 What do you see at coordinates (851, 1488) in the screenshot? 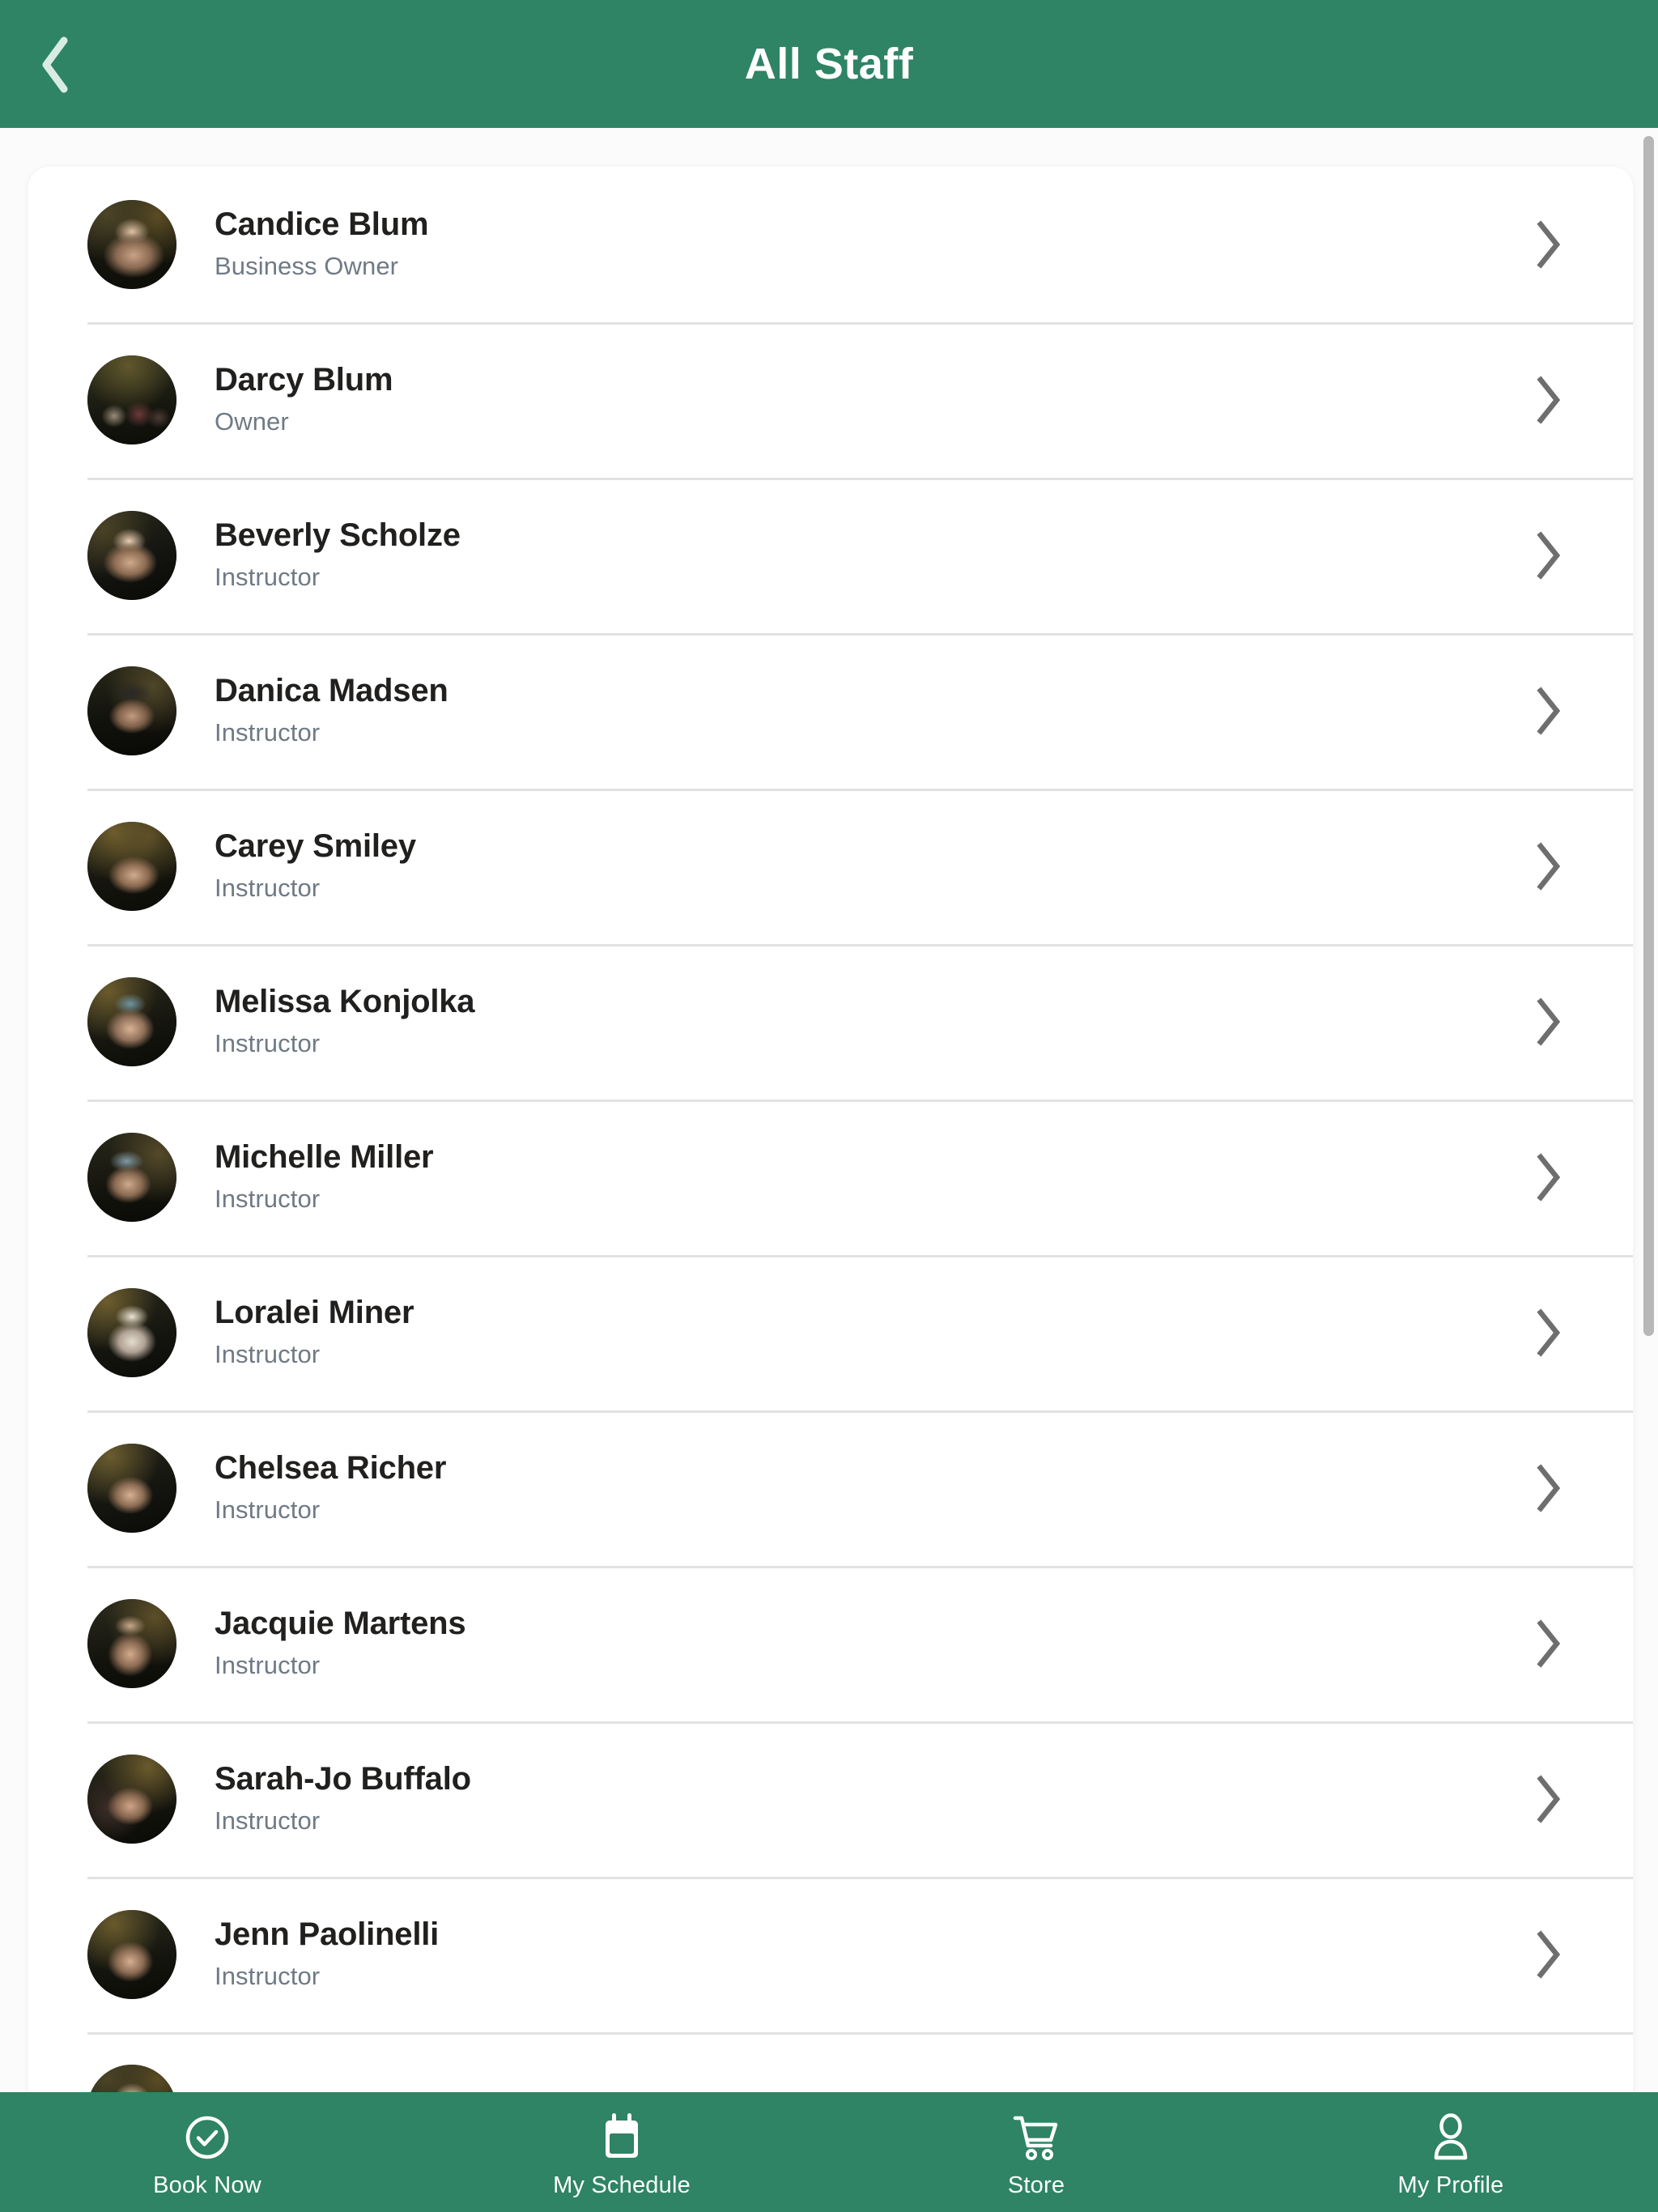
I see `staff-info: Chelsea Richer Instructor` at bounding box center [851, 1488].